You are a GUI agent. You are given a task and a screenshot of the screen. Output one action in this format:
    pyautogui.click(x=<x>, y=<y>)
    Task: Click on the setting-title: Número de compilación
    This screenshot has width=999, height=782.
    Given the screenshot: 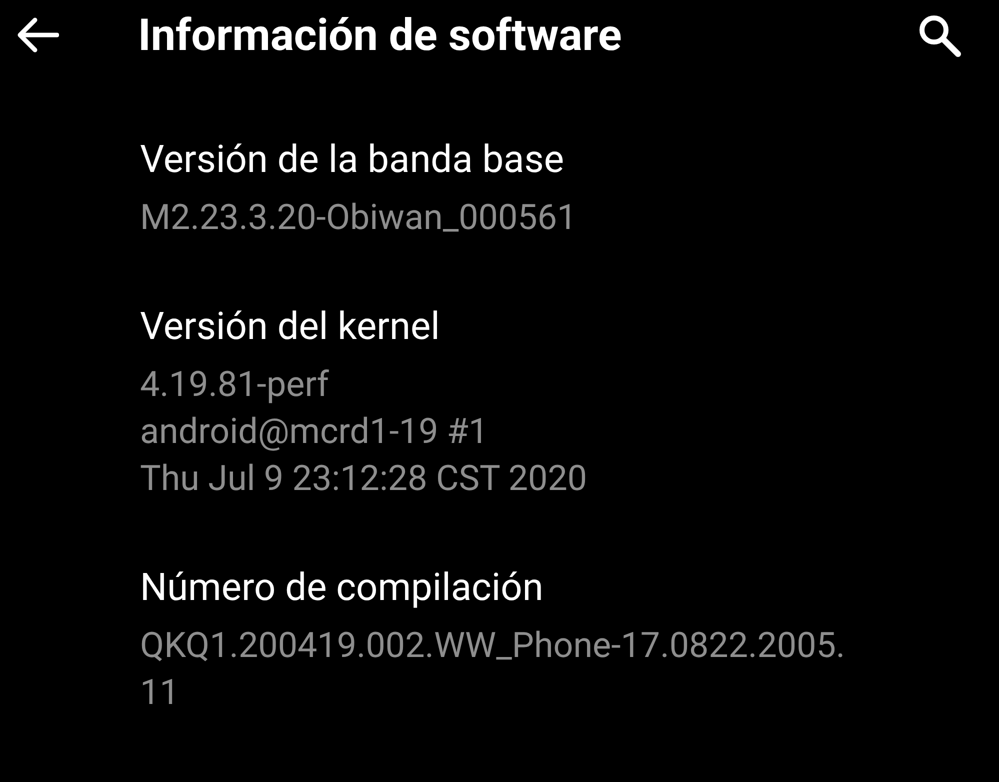 What is the action you would take?
    pyautogui.click(x=342, y=588)
    